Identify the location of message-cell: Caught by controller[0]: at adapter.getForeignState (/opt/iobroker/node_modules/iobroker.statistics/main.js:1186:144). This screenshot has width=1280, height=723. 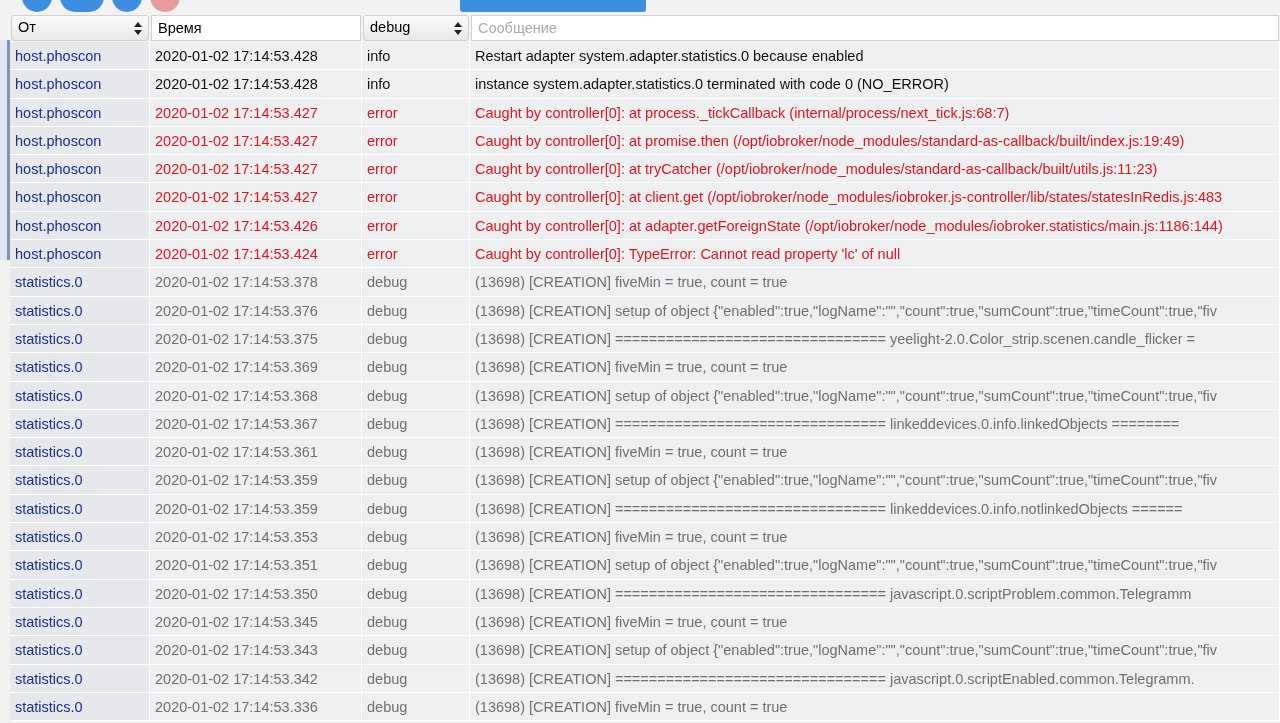
(875, 226).